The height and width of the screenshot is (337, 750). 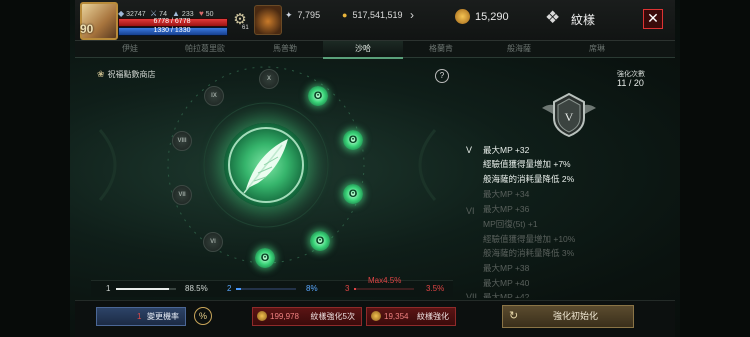 What do you see at coordinates (469, 150) in the screenshot?
I see `level-roman: V` at bounding box center [469, 150].